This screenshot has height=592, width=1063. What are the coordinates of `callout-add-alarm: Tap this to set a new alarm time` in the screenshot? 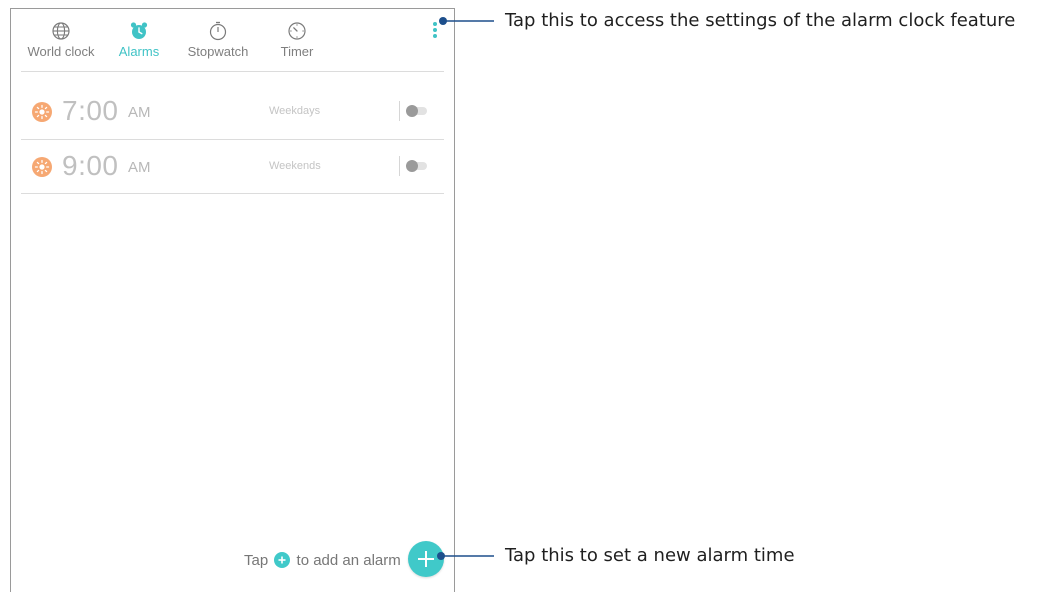 It's located at (650, 555).